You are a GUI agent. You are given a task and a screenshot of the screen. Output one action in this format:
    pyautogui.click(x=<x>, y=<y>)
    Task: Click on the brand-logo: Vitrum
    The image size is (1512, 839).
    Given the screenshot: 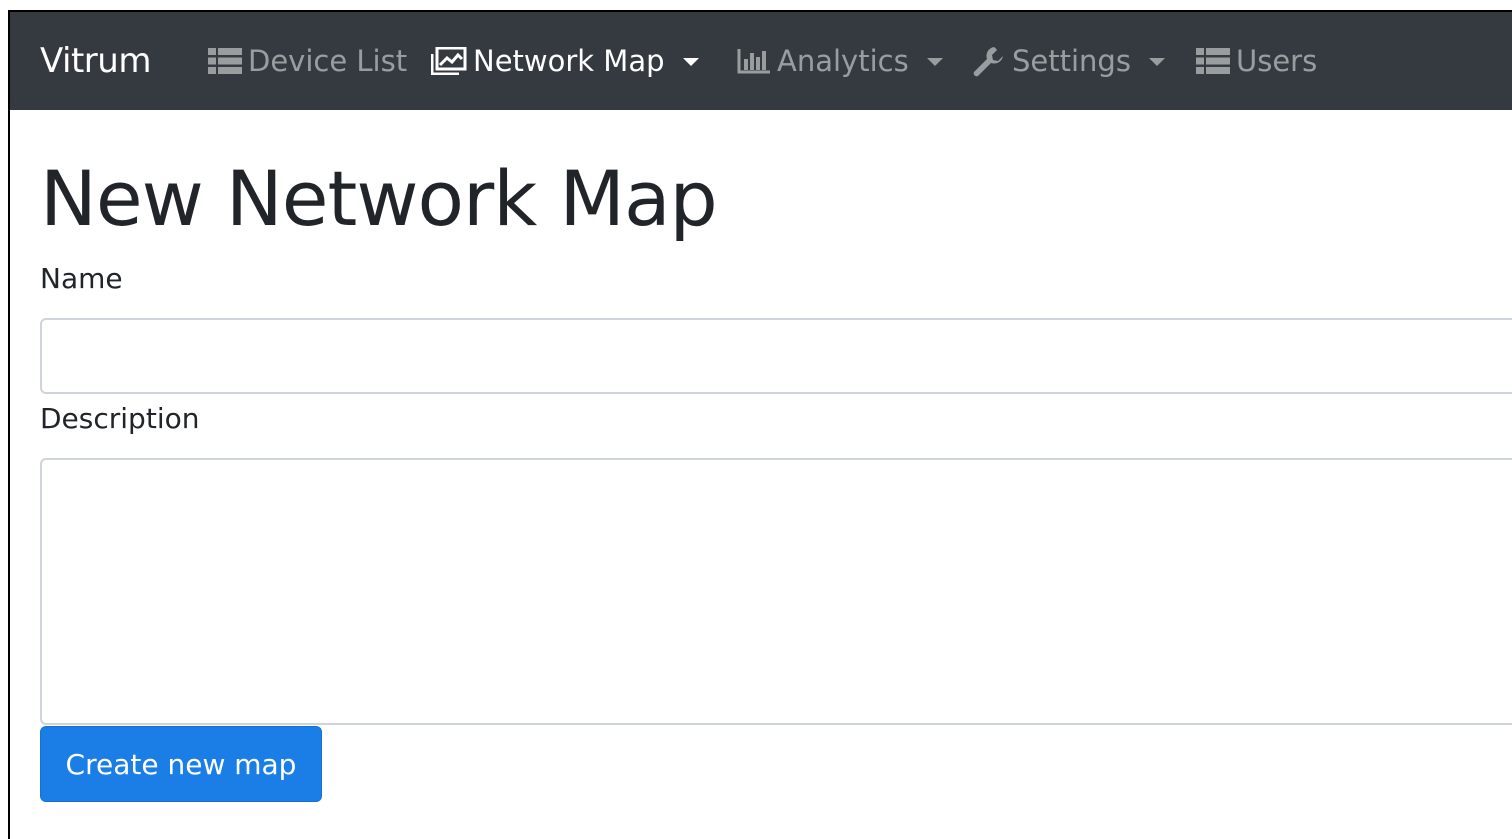 What is the action you would take?
    pyautogui.click(x=95, y=61)
    